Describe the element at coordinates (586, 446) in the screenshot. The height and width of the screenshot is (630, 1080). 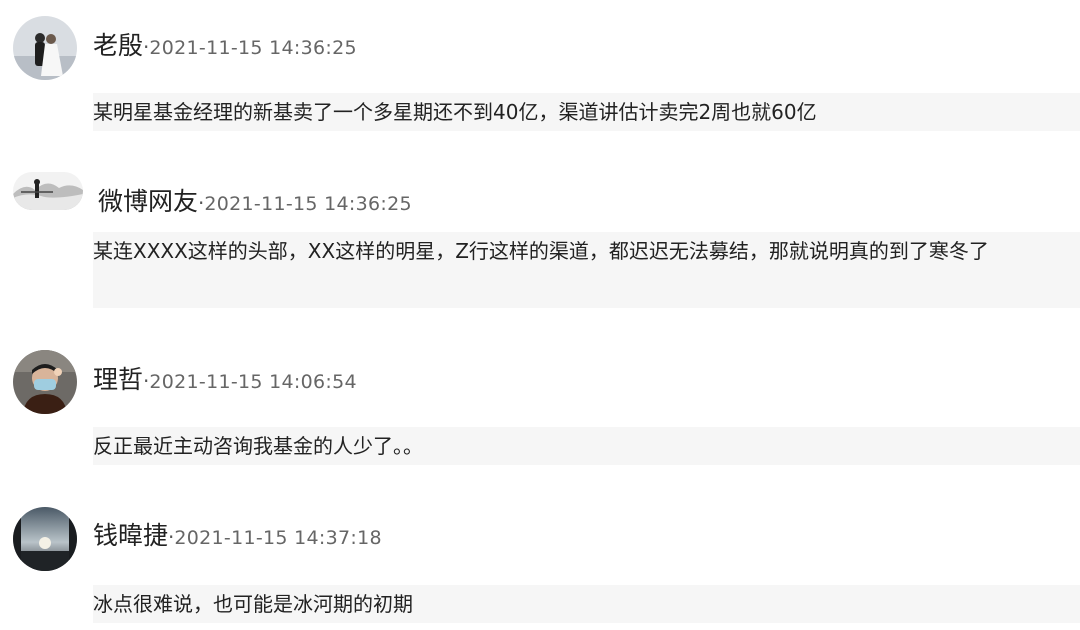
I see `comment-text: 反正最近主动咨询我基金的人少了。。` at that location.